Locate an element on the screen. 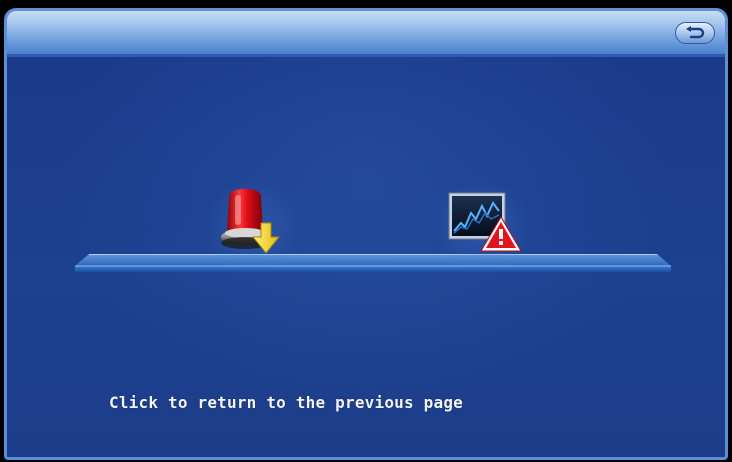 The image size is (732, 462). title-bar is located at coordinates (366, 34).